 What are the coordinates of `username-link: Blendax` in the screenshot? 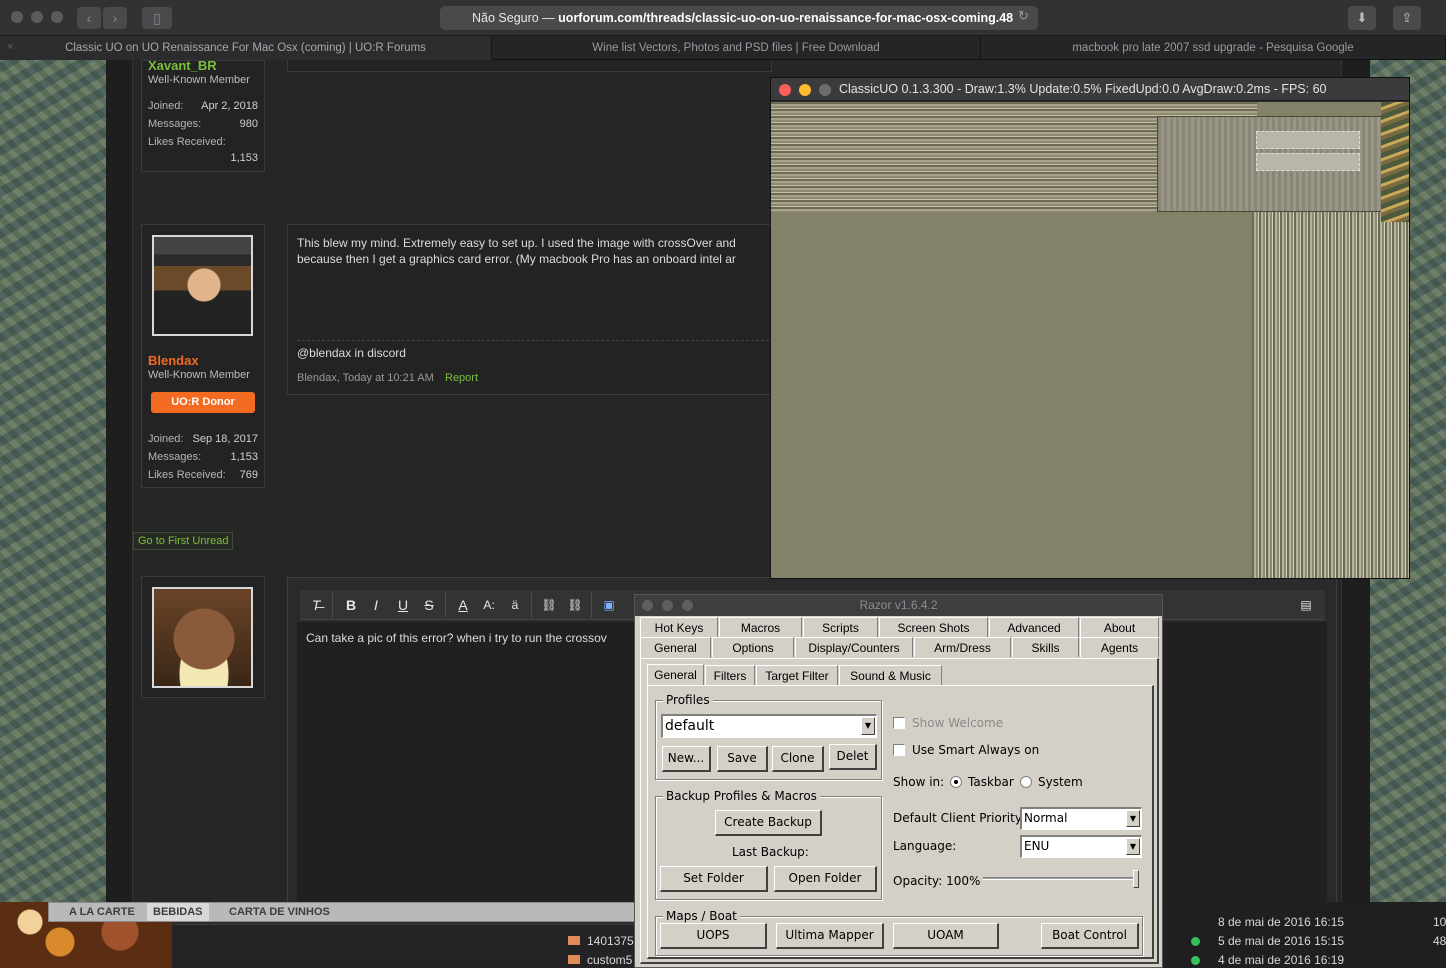 It's located at (173, 360).